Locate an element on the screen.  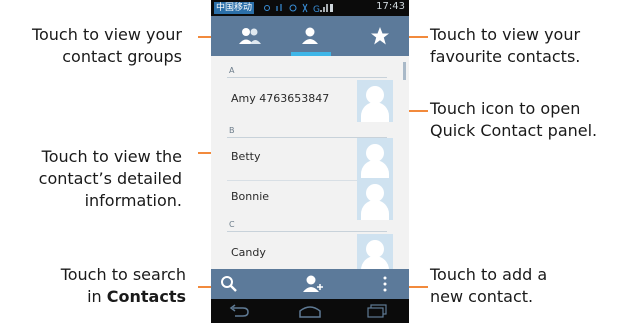
callout-search-line2: in Contacts is located at coordinates (93, 297).